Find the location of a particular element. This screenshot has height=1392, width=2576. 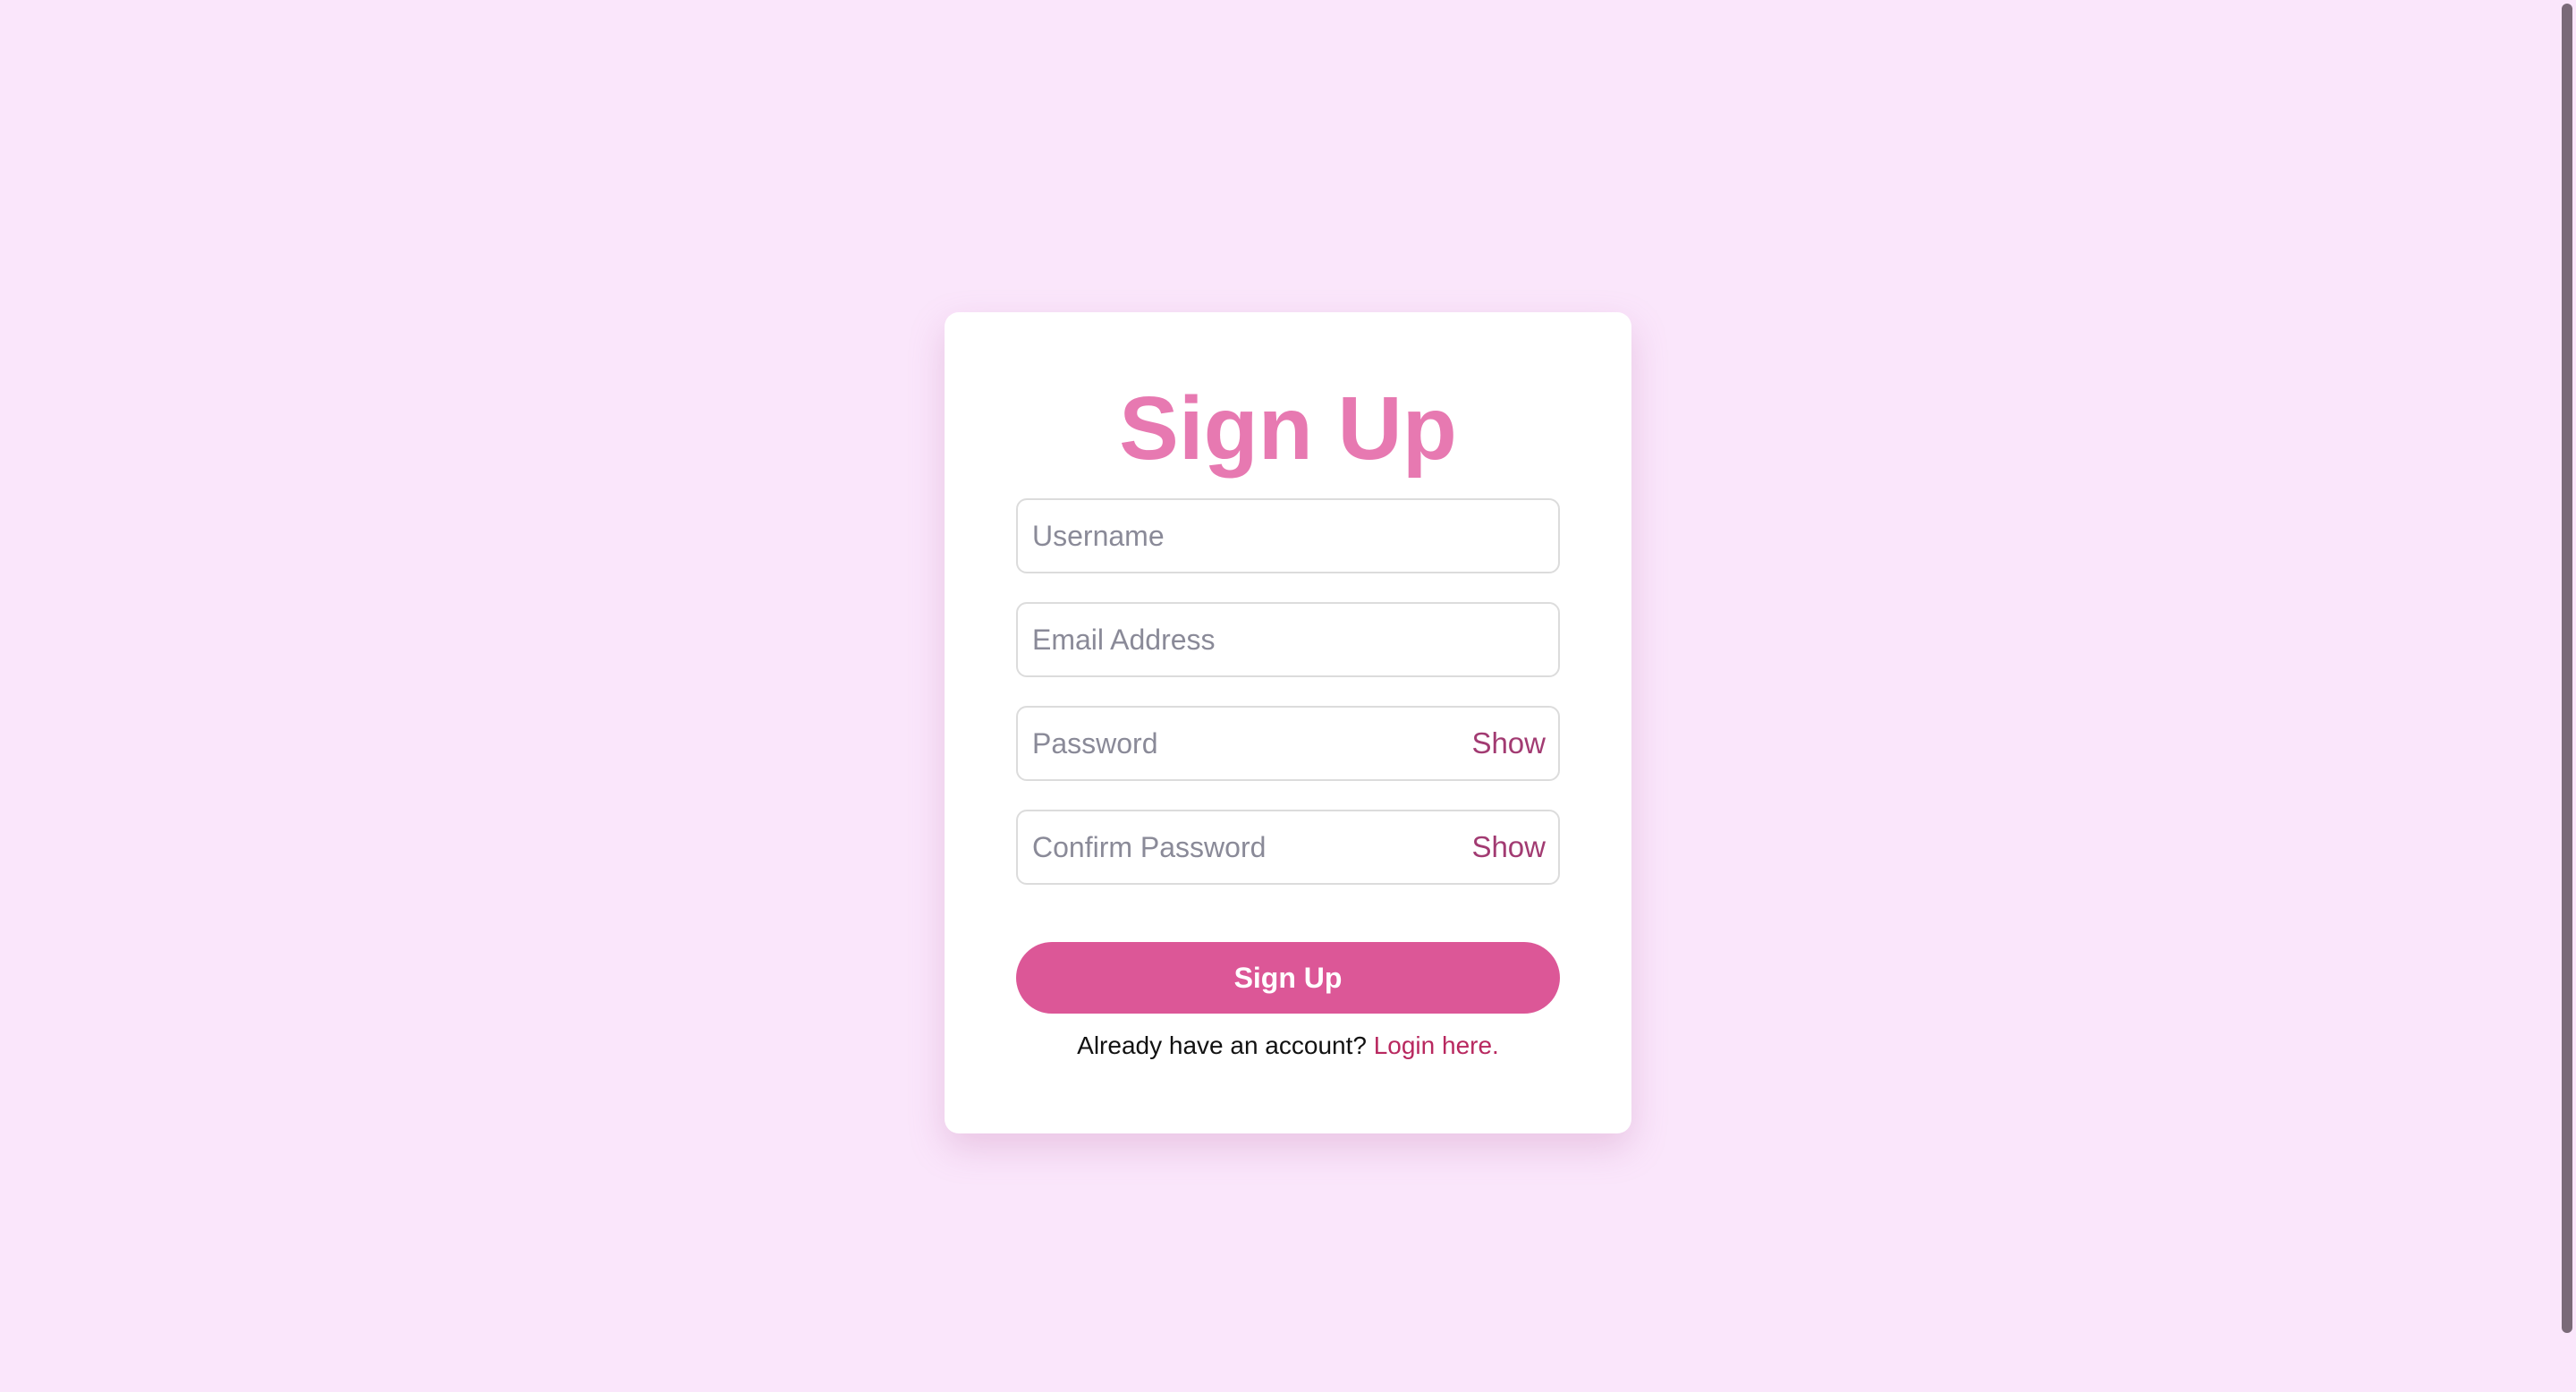

login-link: Login here. is located at coordinates (1436, 1045).